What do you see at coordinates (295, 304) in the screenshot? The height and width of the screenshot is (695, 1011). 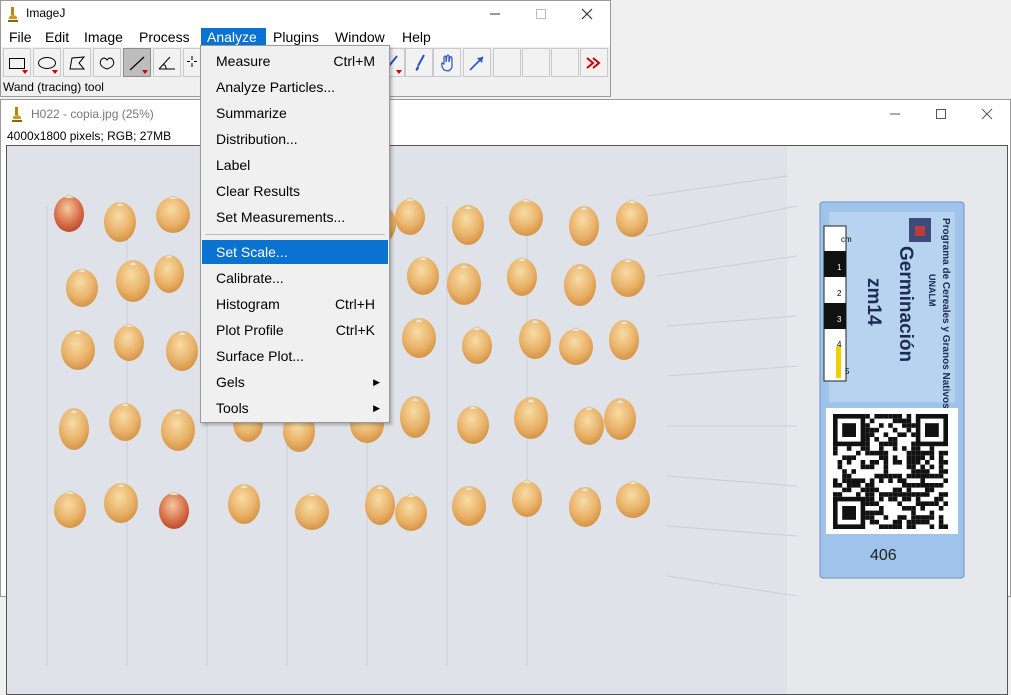 I see `menu-item-histogram: Histogram Ctrl+H` at bounding box center [295, 304].